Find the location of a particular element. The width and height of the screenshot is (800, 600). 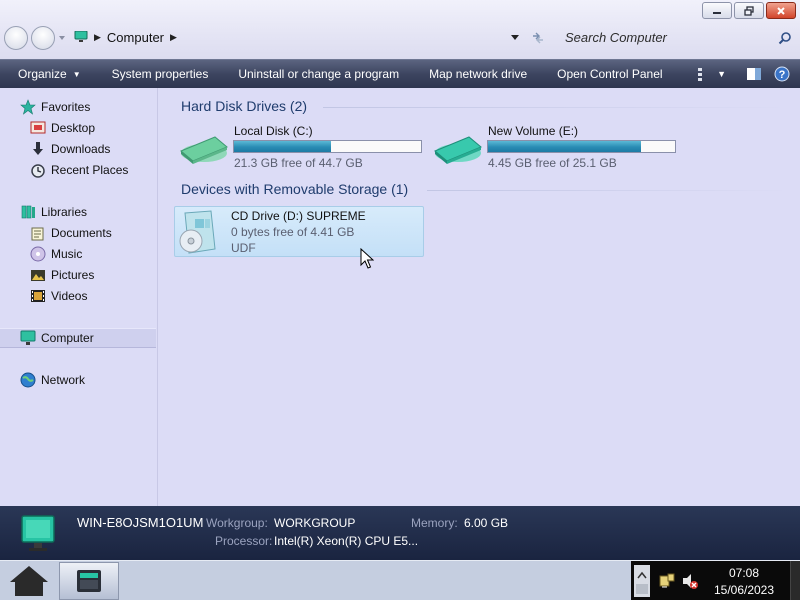

window-titlebar: ▶ Computer ▶ is located at coordinates (400, 30).